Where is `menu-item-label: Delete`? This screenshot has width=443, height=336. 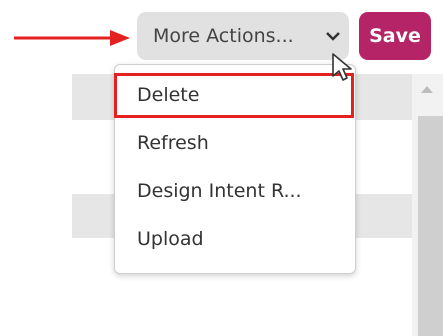 menu-item-label: Delete is located at coordinates (168, 95).